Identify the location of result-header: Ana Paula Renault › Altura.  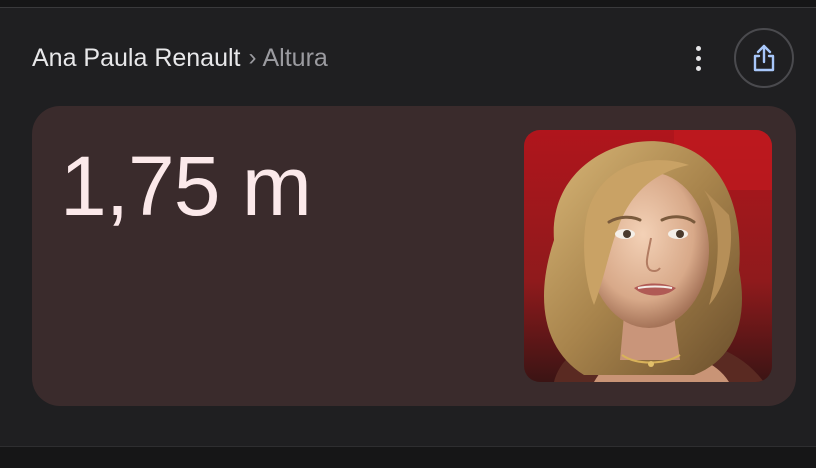
(413, 58).